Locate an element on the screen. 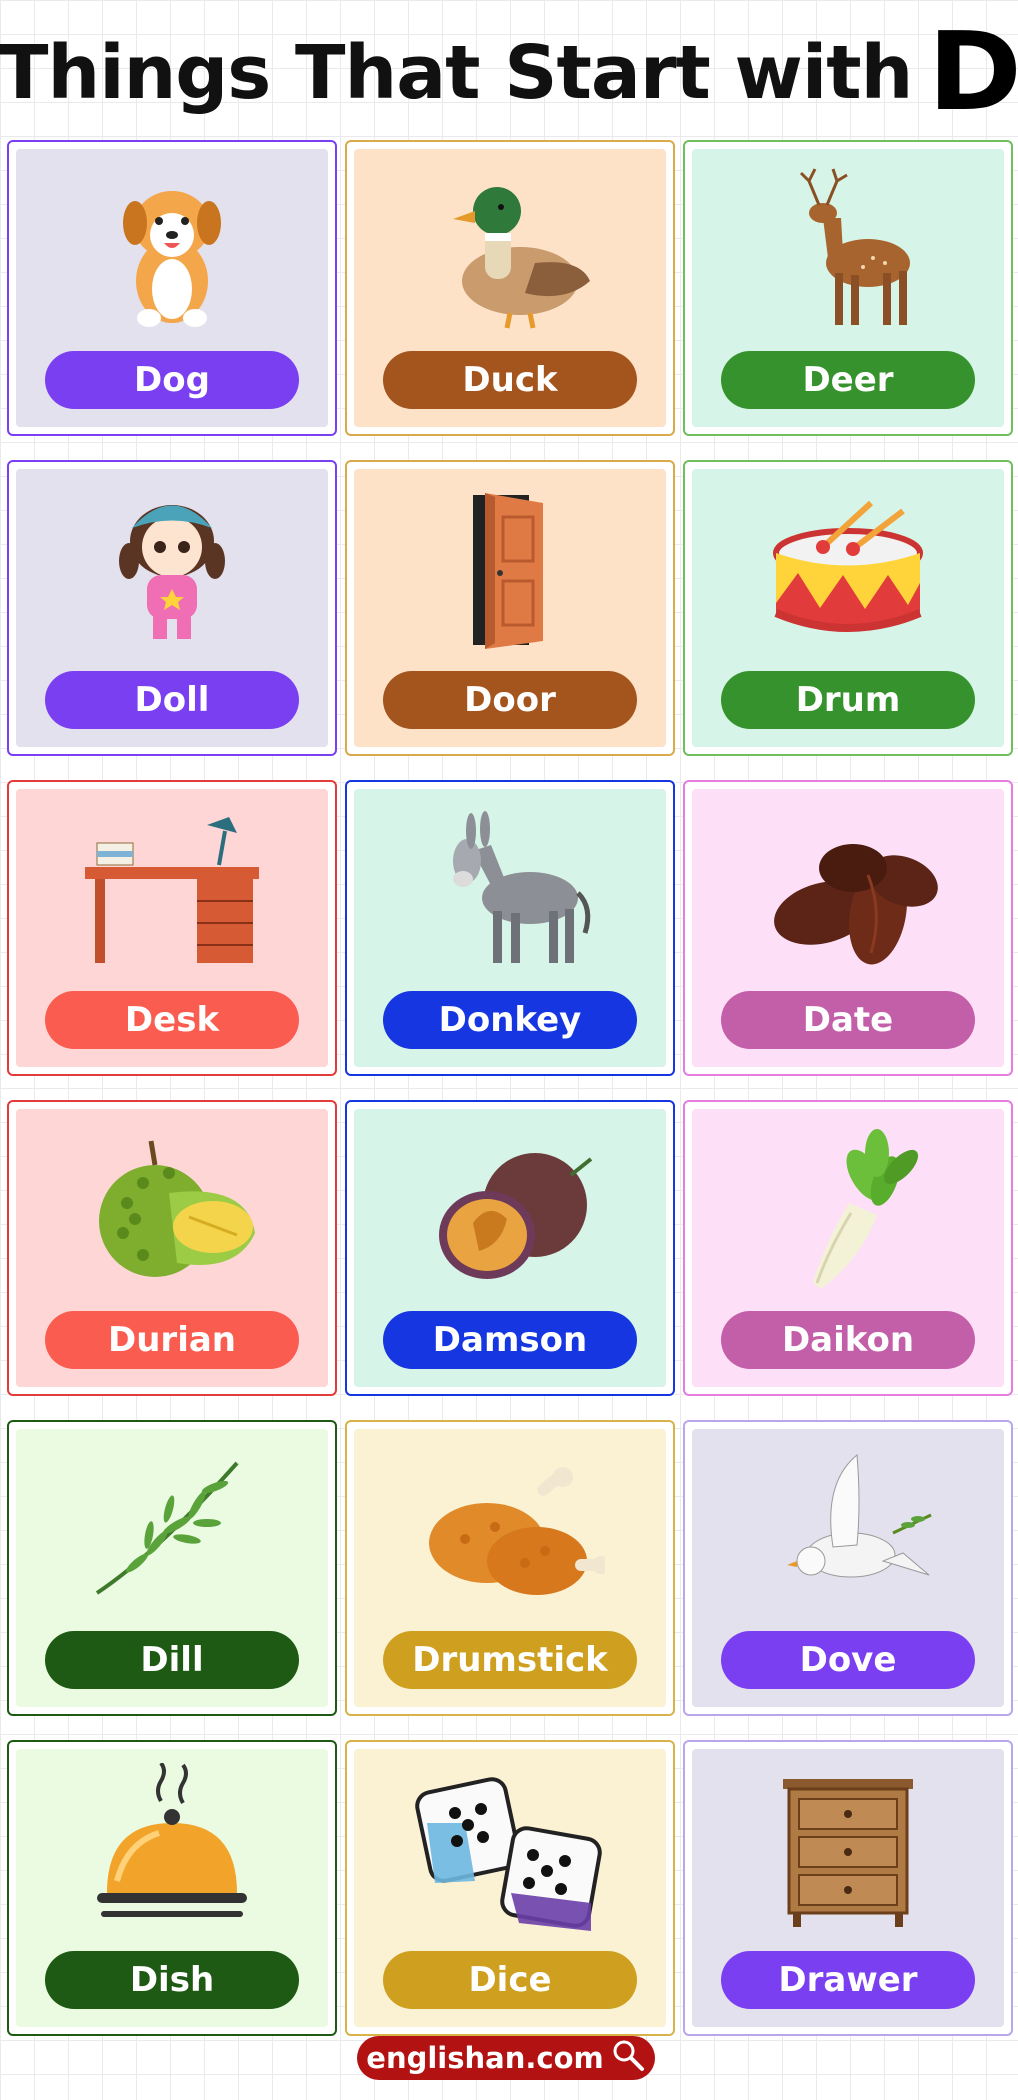 The height and width of the screenshot is (2100, 1018). word-label: Drawer is located at coordinates (848, 1980).